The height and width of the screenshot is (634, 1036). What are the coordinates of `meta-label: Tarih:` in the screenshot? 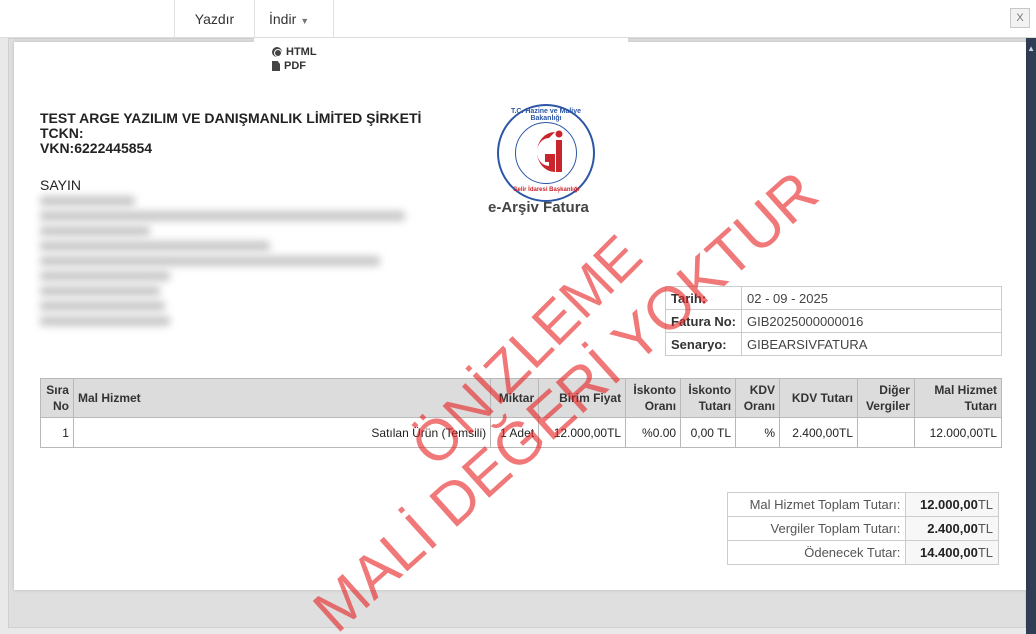 It's located at (703, 298).